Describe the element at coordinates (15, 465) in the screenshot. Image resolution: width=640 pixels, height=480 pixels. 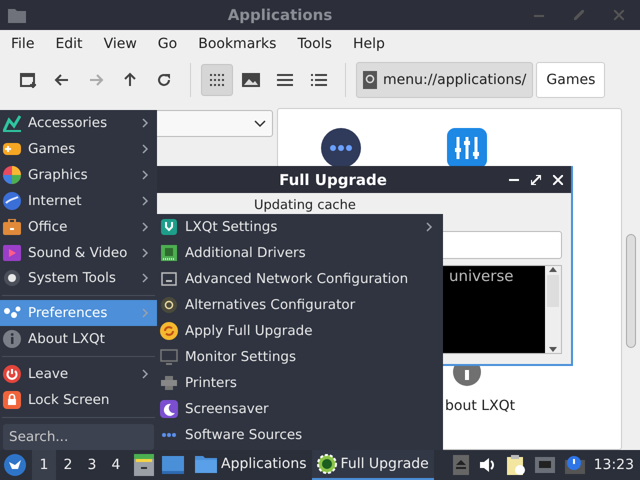
I see `bird-icon` at that location.